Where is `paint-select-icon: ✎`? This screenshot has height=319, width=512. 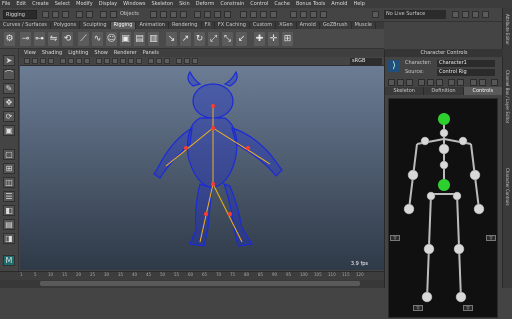
paint-select-icon: ✎ is located at coordinates (9, 88).